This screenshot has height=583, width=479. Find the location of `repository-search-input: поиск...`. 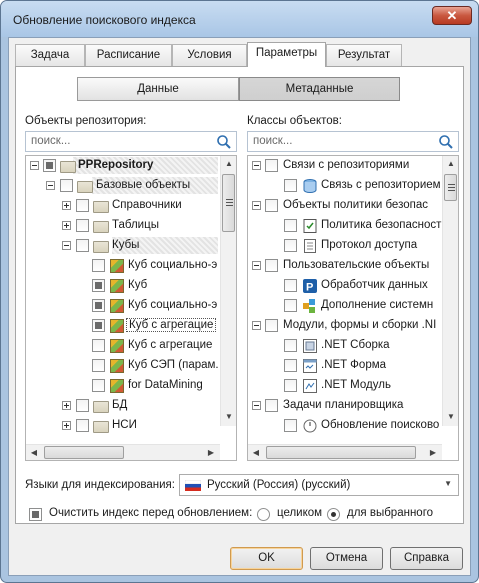

repository-search-input: поиск... is located at coordinates (131, 141).